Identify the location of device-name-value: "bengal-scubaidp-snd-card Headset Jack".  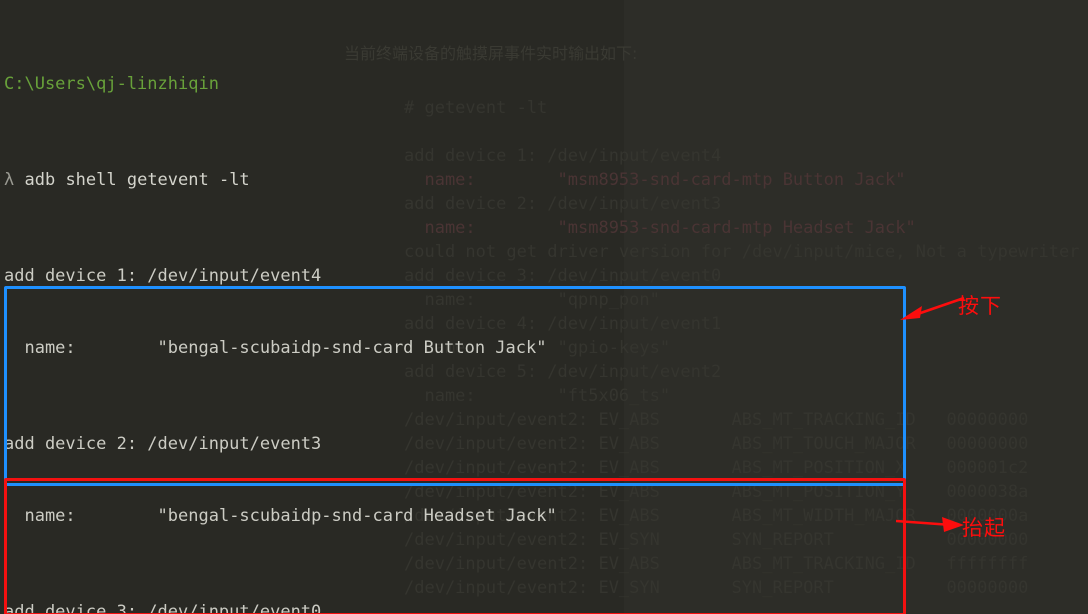
(357, 516).